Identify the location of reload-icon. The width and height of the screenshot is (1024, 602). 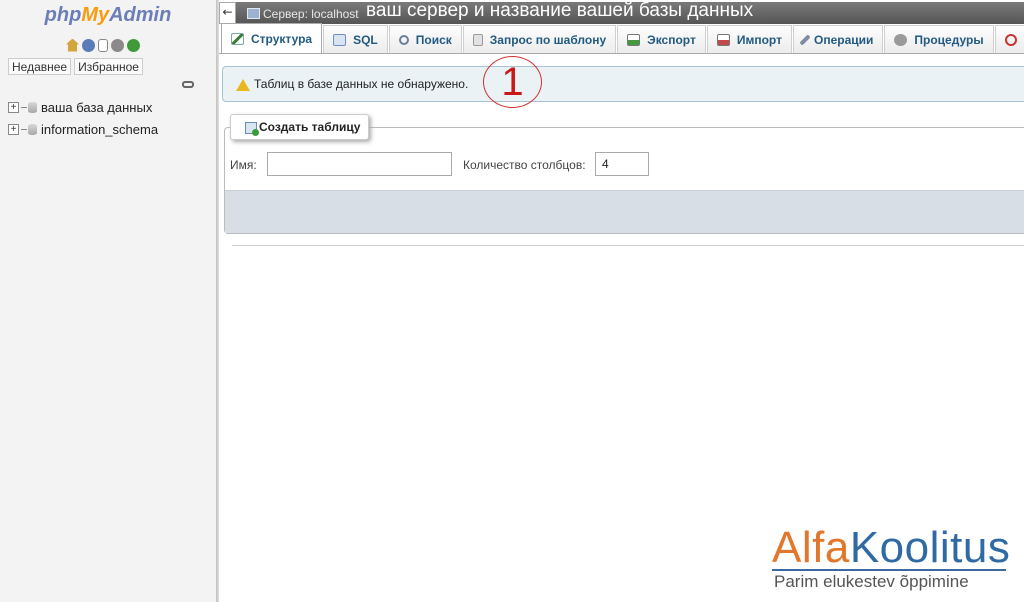
(133, 45).